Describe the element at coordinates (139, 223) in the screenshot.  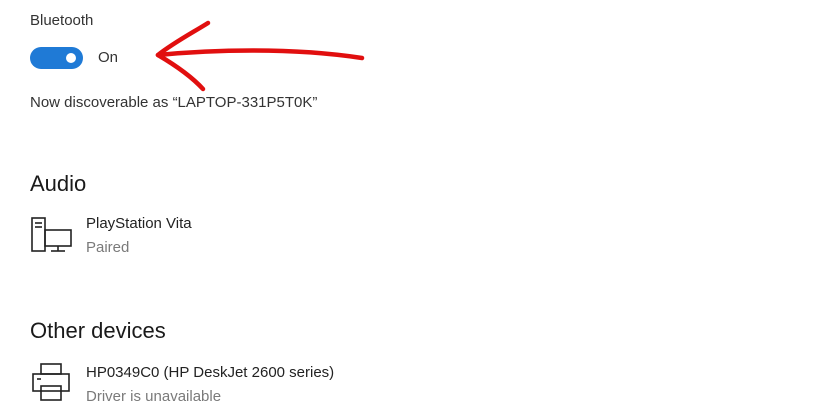
I see `device-name: PlayStation Vita` at that location.